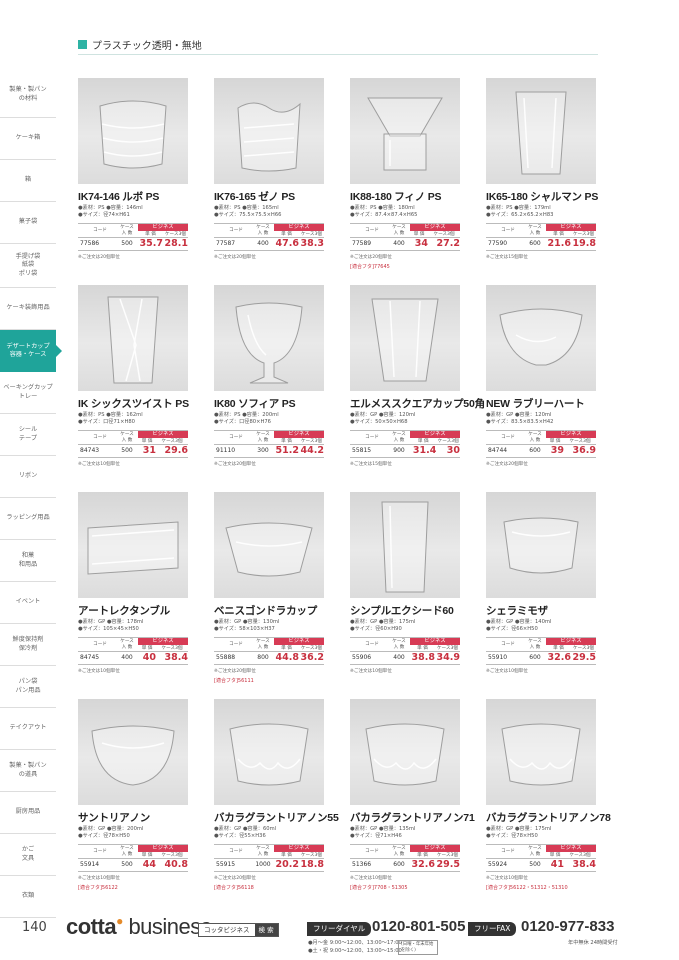 Image resolution: width=679 pixels, height=960 pixels. I want to click on sidebar-item: 製菓・製パン の道具, so click(28, 771).